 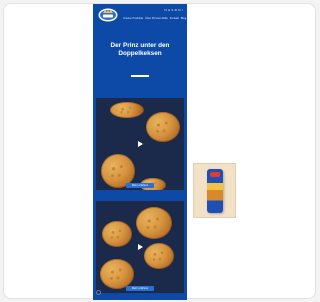 I want to click on hero-divider, so click(x=140, y=76).